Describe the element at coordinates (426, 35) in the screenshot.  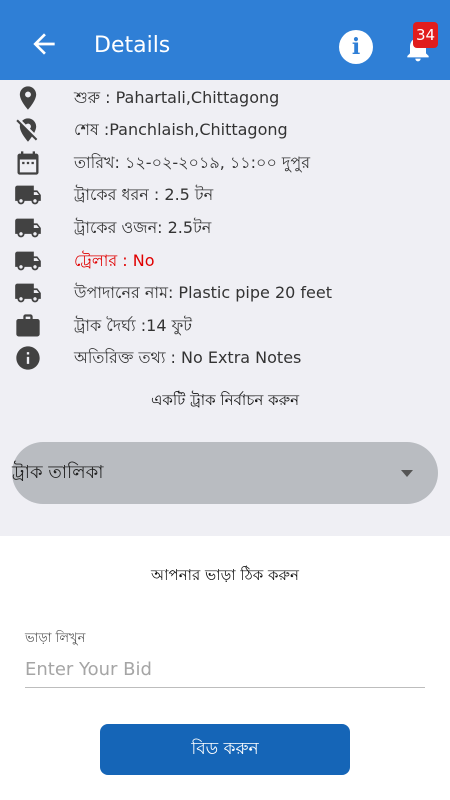
I see `notification-badge: 34` at that location.